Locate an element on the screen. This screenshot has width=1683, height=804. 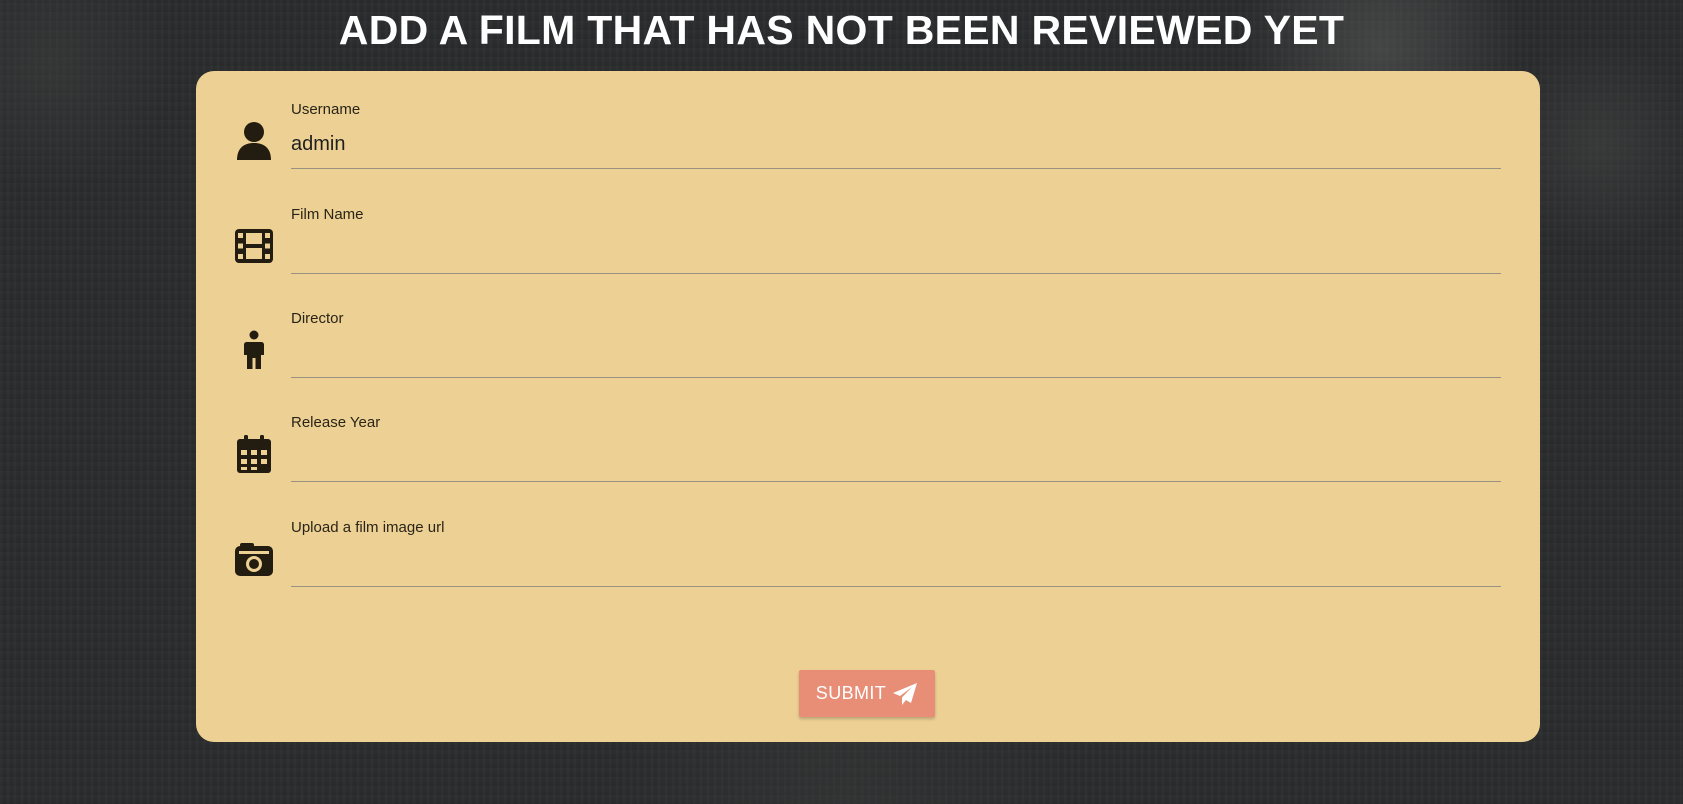
director-input is located at coordinates (896, 354).